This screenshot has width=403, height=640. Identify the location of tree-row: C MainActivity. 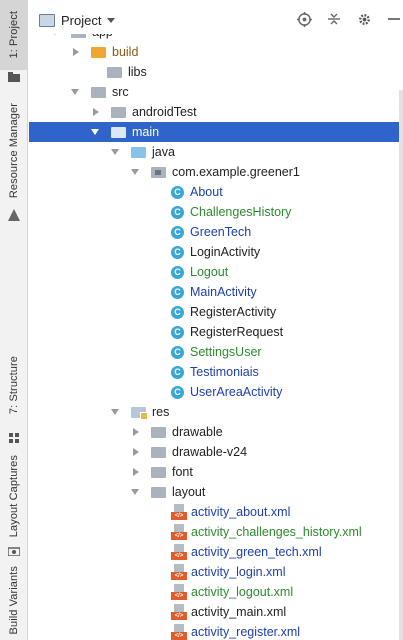
(216, 292).